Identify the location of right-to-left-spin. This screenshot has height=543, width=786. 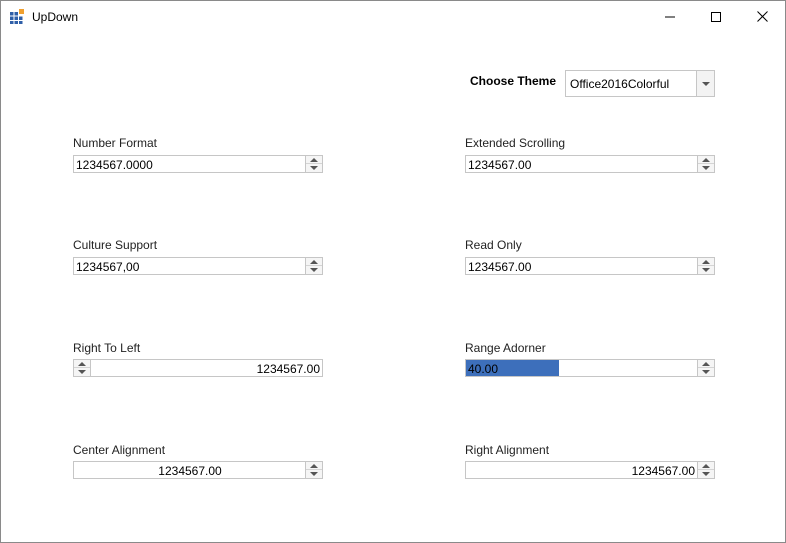
(82, 368).